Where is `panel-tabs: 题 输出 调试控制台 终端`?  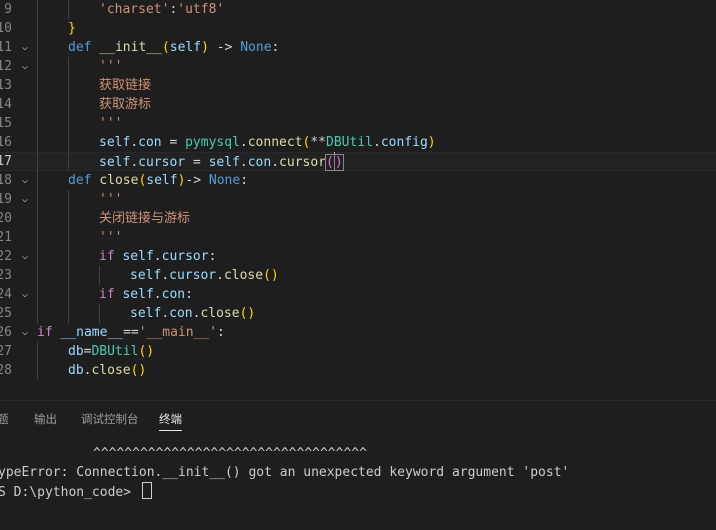 panel-tabs: 题 输出 调试控制台 终端 is located at coordinates (358, 419).